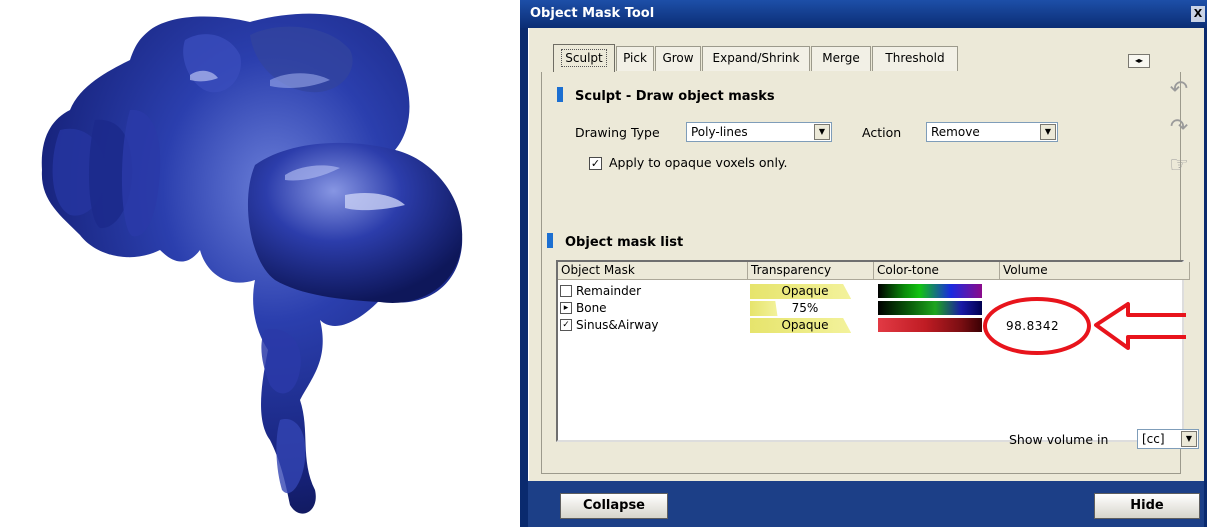  Describe the element at coordinates (592, 13) in the screenshot. I see `window-title: Object Mask Tool` at that location.